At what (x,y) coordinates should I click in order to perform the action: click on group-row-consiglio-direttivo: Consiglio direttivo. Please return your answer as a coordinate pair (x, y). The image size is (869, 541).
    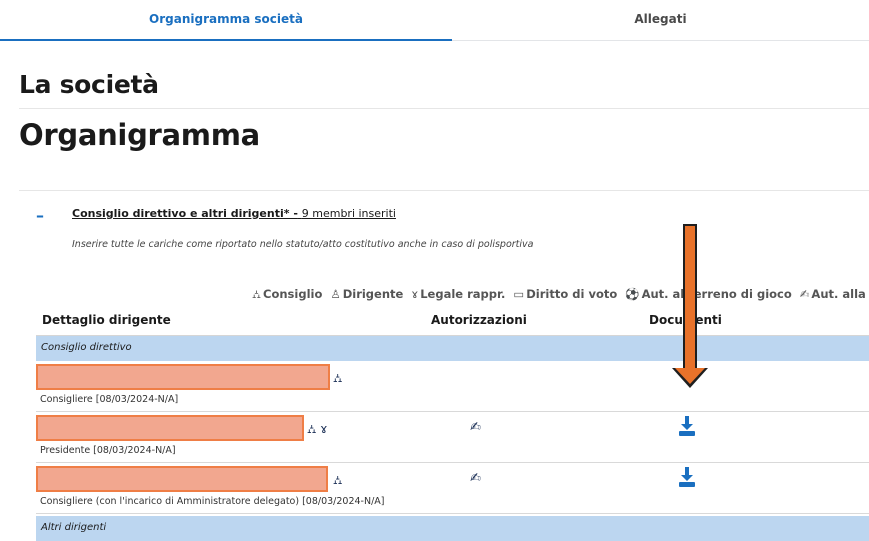
    Looking at the image, I should click on (452, 348).